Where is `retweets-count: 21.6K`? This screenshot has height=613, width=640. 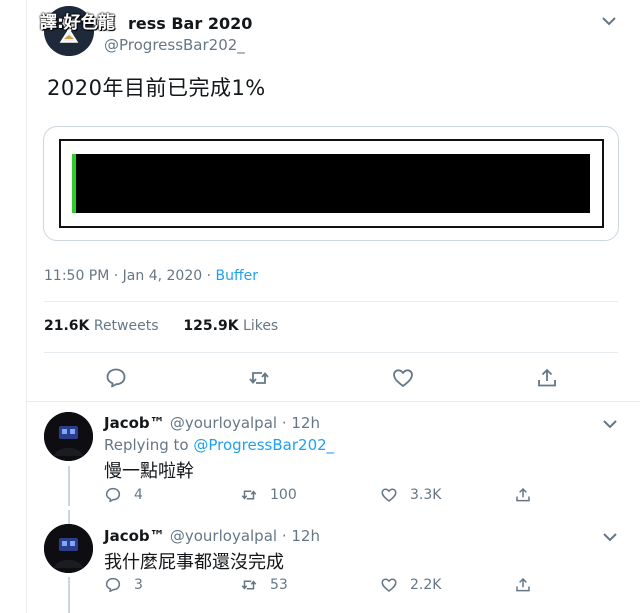 retweets-count: 21.6K is located at coordinates (67, 326).